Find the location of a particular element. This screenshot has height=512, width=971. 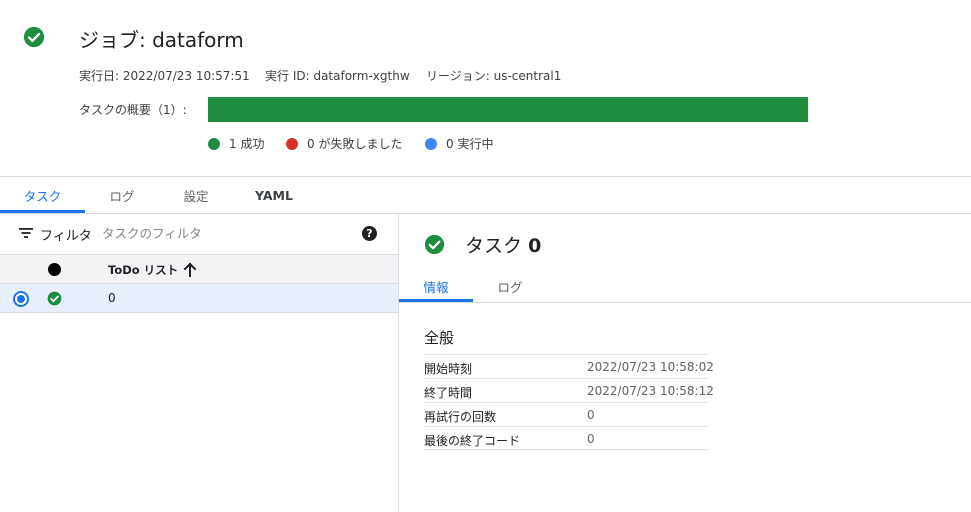

progress-fill-success is located at coordinates (508, 109).